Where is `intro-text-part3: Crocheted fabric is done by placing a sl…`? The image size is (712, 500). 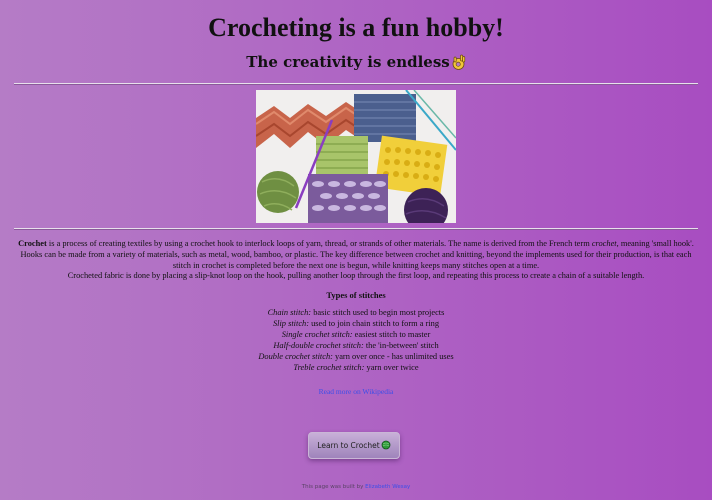 intro-text-part3: Crocheted fabric is done by placing a sl… is located at coordinates (356, 276).